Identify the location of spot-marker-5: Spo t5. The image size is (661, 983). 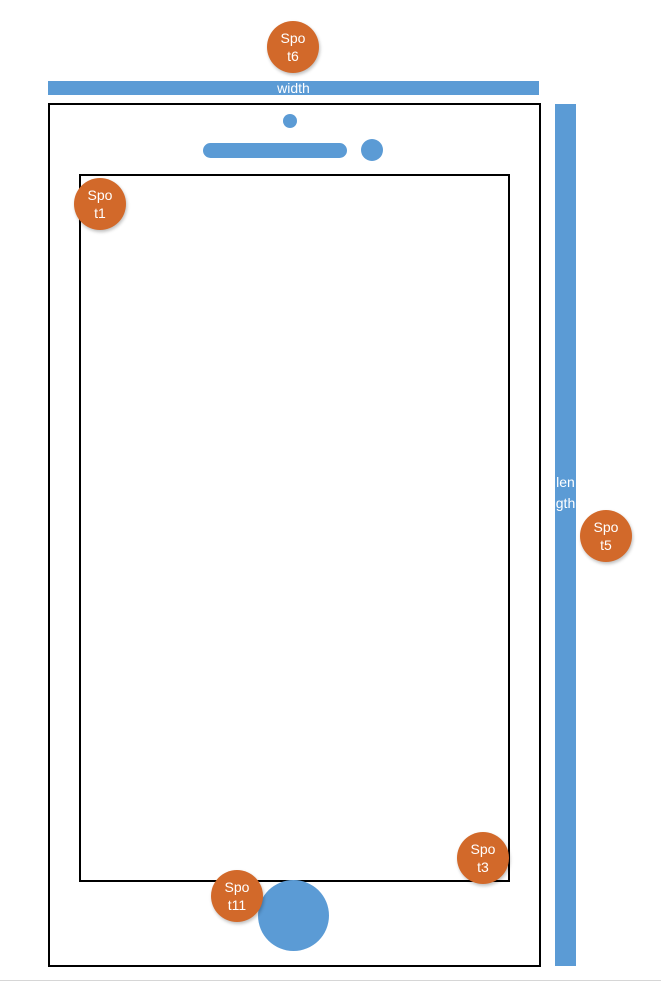
(606, 536).